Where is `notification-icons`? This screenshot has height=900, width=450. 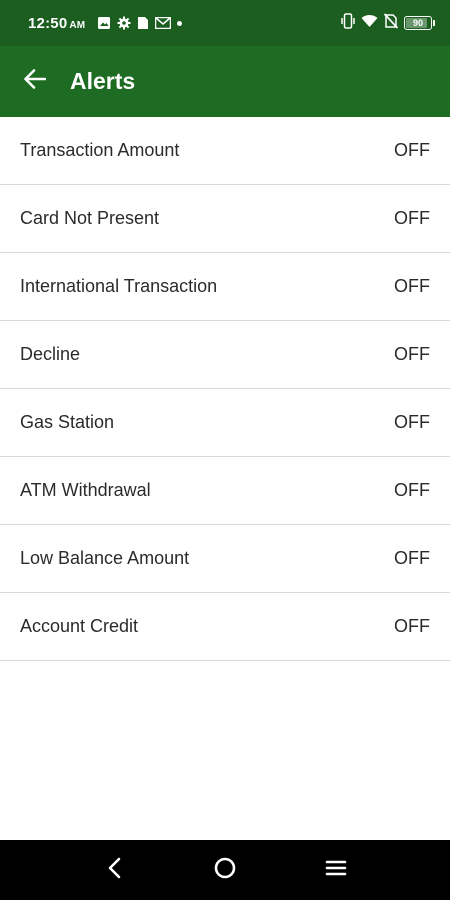
notification-icons is located at coordinates (140, 23).